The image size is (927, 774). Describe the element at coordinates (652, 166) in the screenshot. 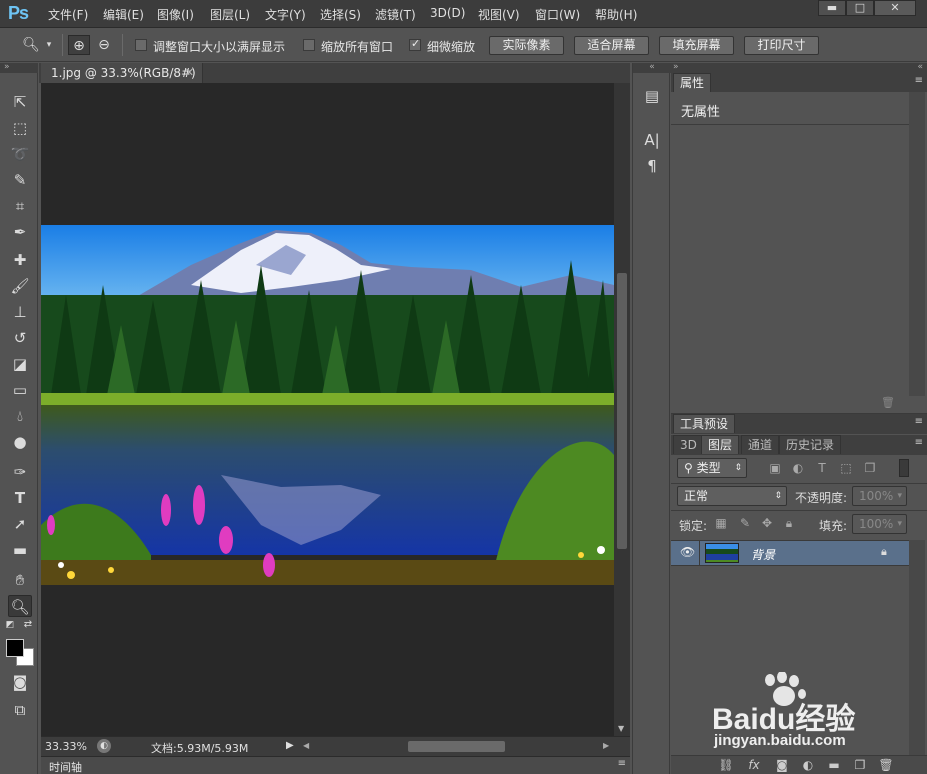

I see `paragraph-panel-icon: ¶` at that location.